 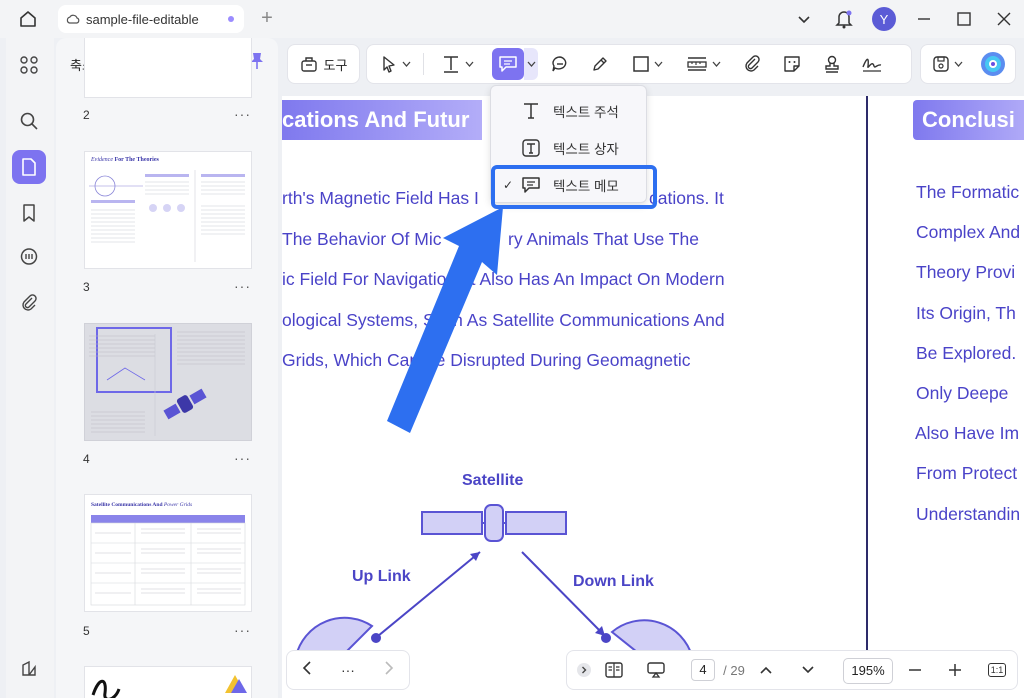 What do you see at coordinates (734, 670) in the screenshot?
I see `total-pages: / 29` at bounding box center [734, 670].